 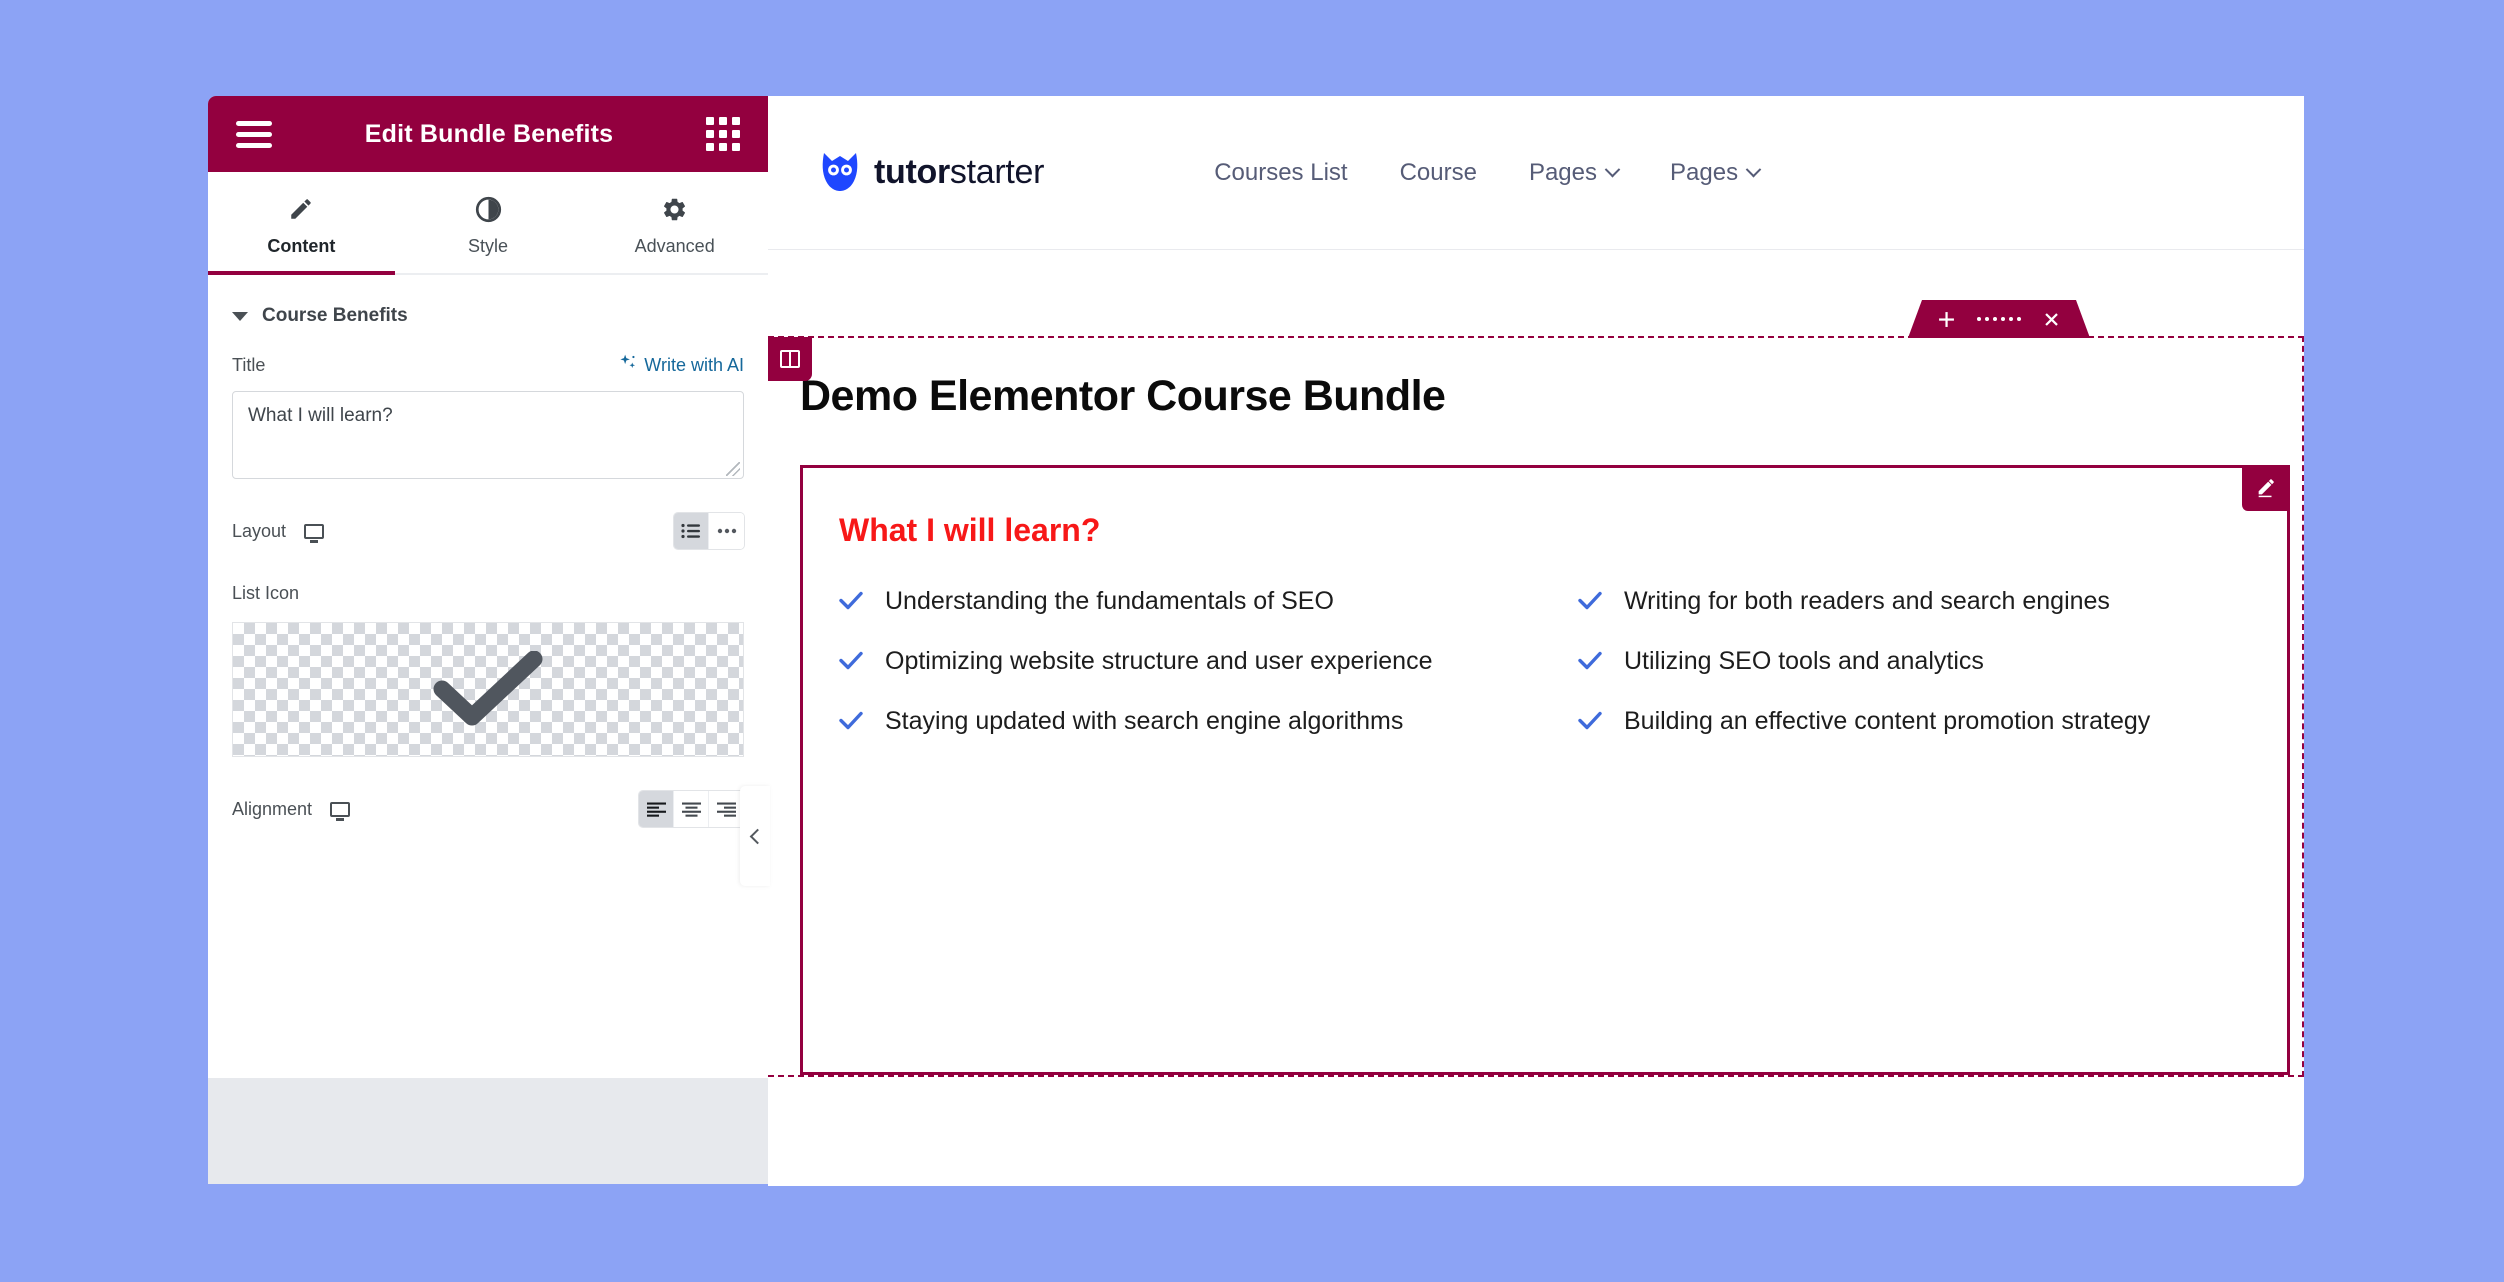 I want to click on contrast-half-circle-icon, so click(x=488, y=209).